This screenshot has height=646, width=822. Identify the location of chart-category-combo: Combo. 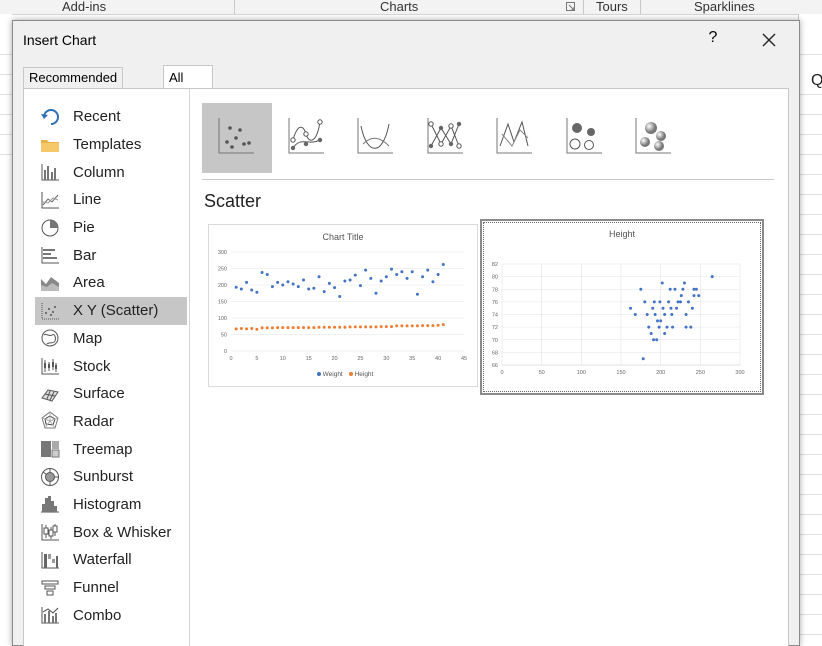
(111, 615).